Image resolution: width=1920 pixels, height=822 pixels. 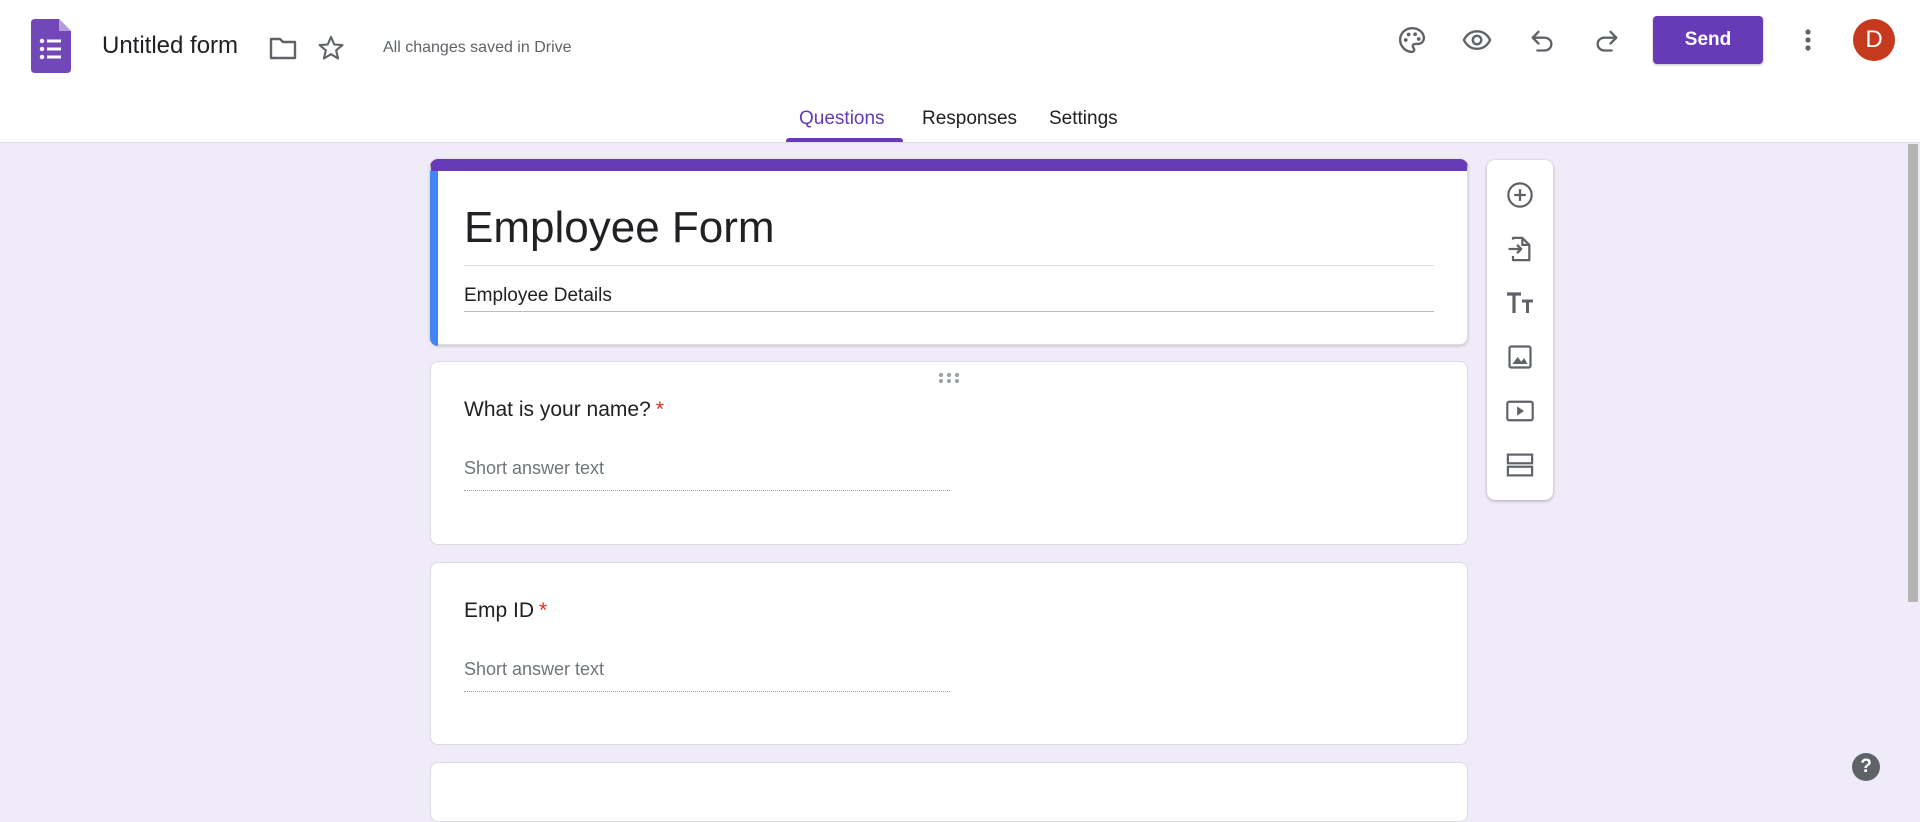 I want to click on forms-logo-icon, so click(x=51, y=46).